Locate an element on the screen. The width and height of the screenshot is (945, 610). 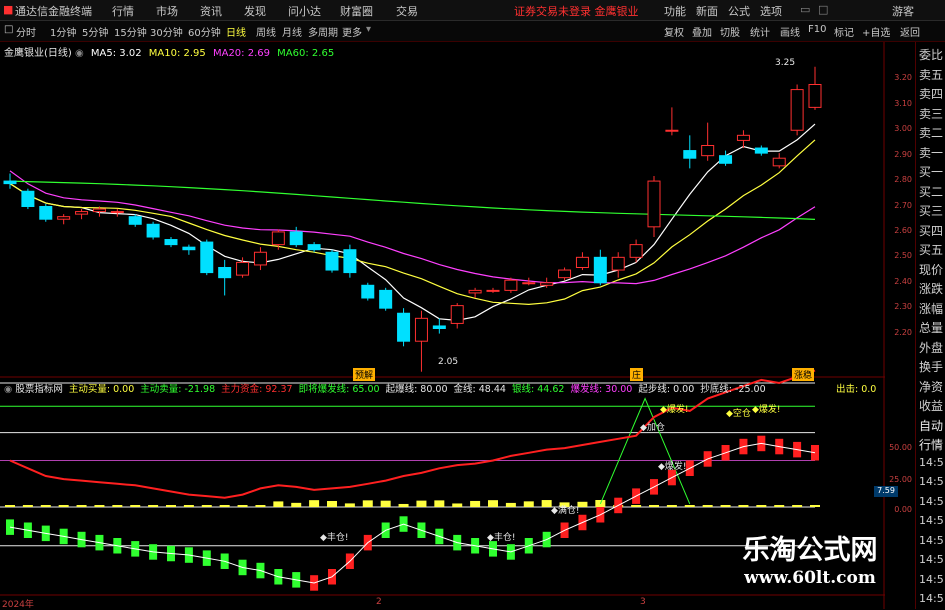
anno-full: ◆满仓! is located at coordinates (565, 511).